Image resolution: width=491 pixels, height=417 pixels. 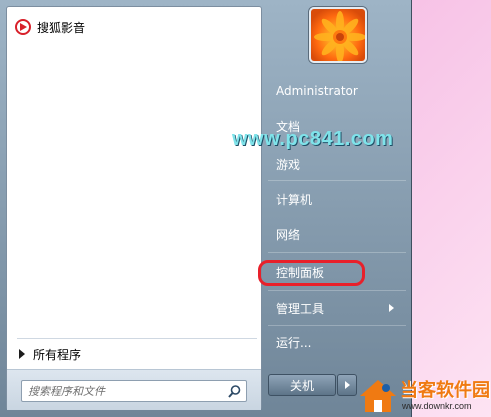 What do you see at coordinates (437, 406) in the screenshot?
I see `logo-url: www.downkr.com` at bounding box center [437, 406].